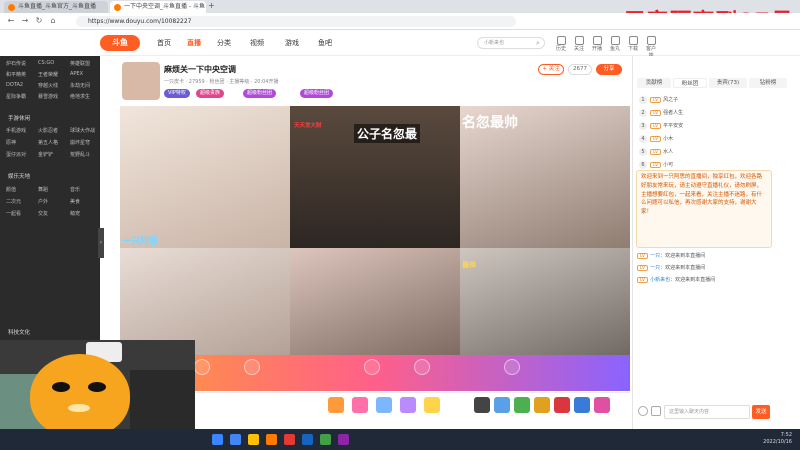 The width and height of the screenshot is (800, 450). Describe the element at coordinates (217, 439) in the screenshot. I see `start-icon` at that location.